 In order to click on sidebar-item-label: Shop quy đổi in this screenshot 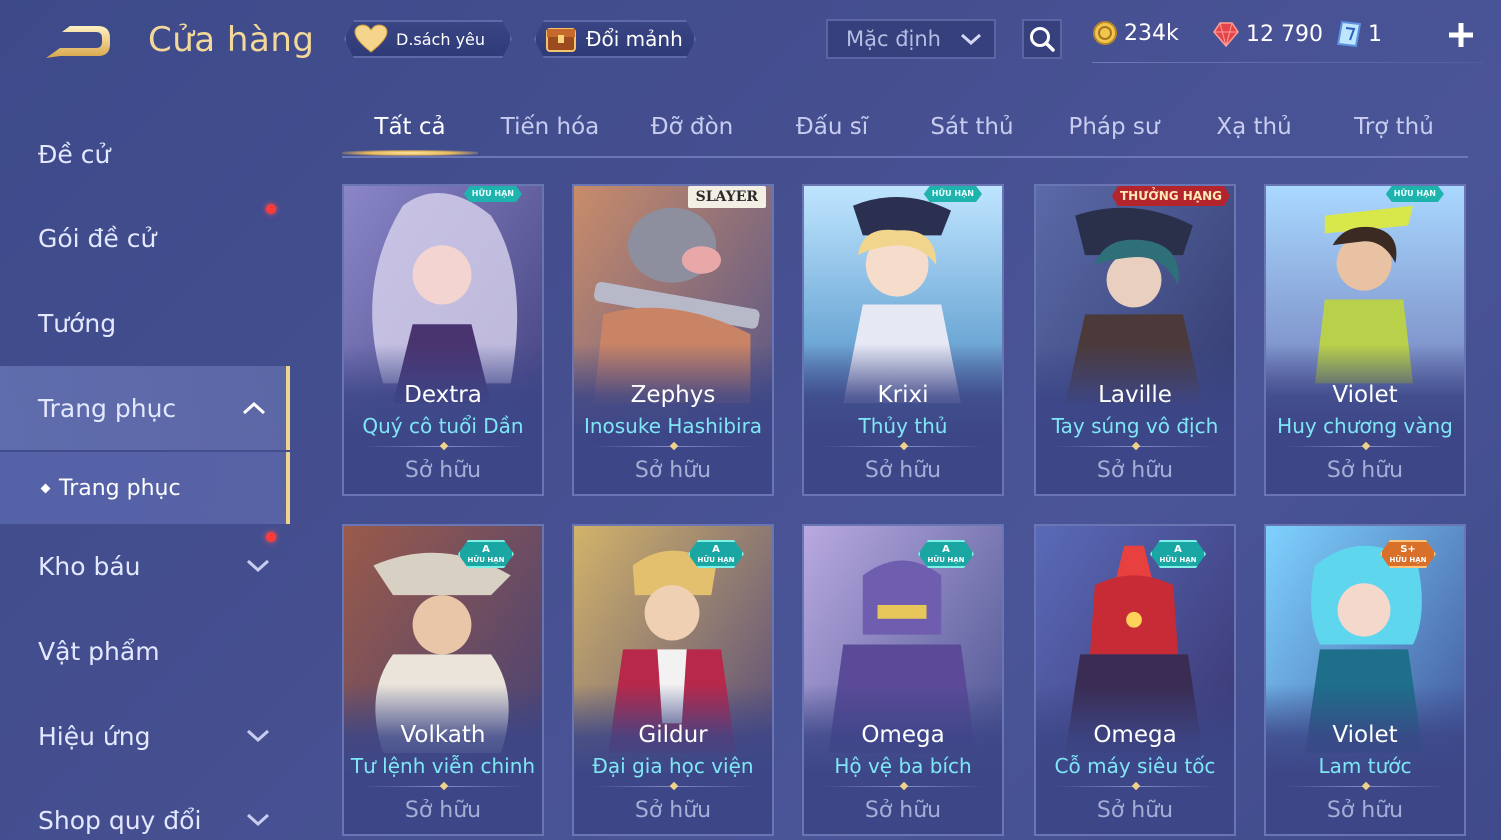, I will do `click(120, 820)`.